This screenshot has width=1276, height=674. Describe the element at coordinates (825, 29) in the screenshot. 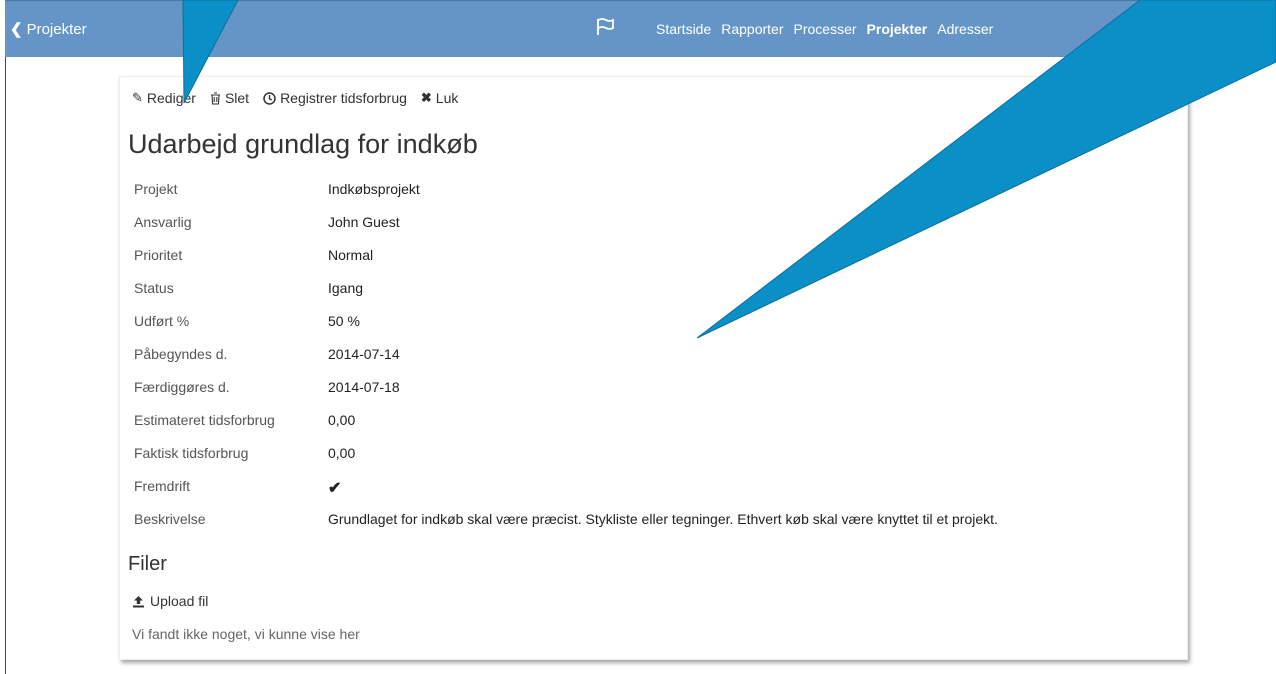

I see `menu-item-processer: Processer` at that location.